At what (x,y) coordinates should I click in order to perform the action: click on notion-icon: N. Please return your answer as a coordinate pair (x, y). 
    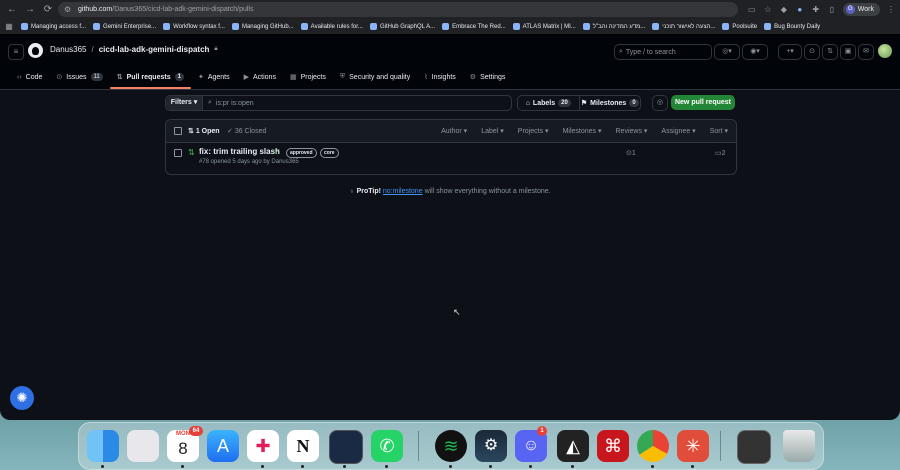
    Looking at the image, I should click on (303, 446).